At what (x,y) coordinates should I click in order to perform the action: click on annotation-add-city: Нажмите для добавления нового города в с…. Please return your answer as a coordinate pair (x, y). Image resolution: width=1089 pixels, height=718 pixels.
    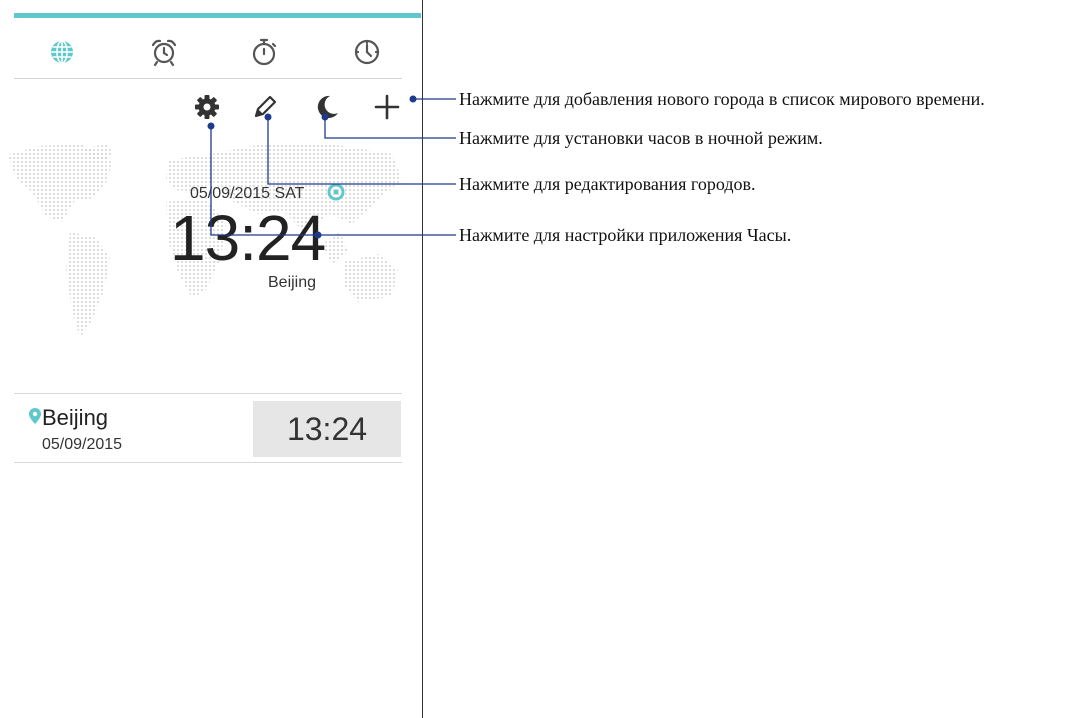
    Looking at the image, I should click on (722, 99).